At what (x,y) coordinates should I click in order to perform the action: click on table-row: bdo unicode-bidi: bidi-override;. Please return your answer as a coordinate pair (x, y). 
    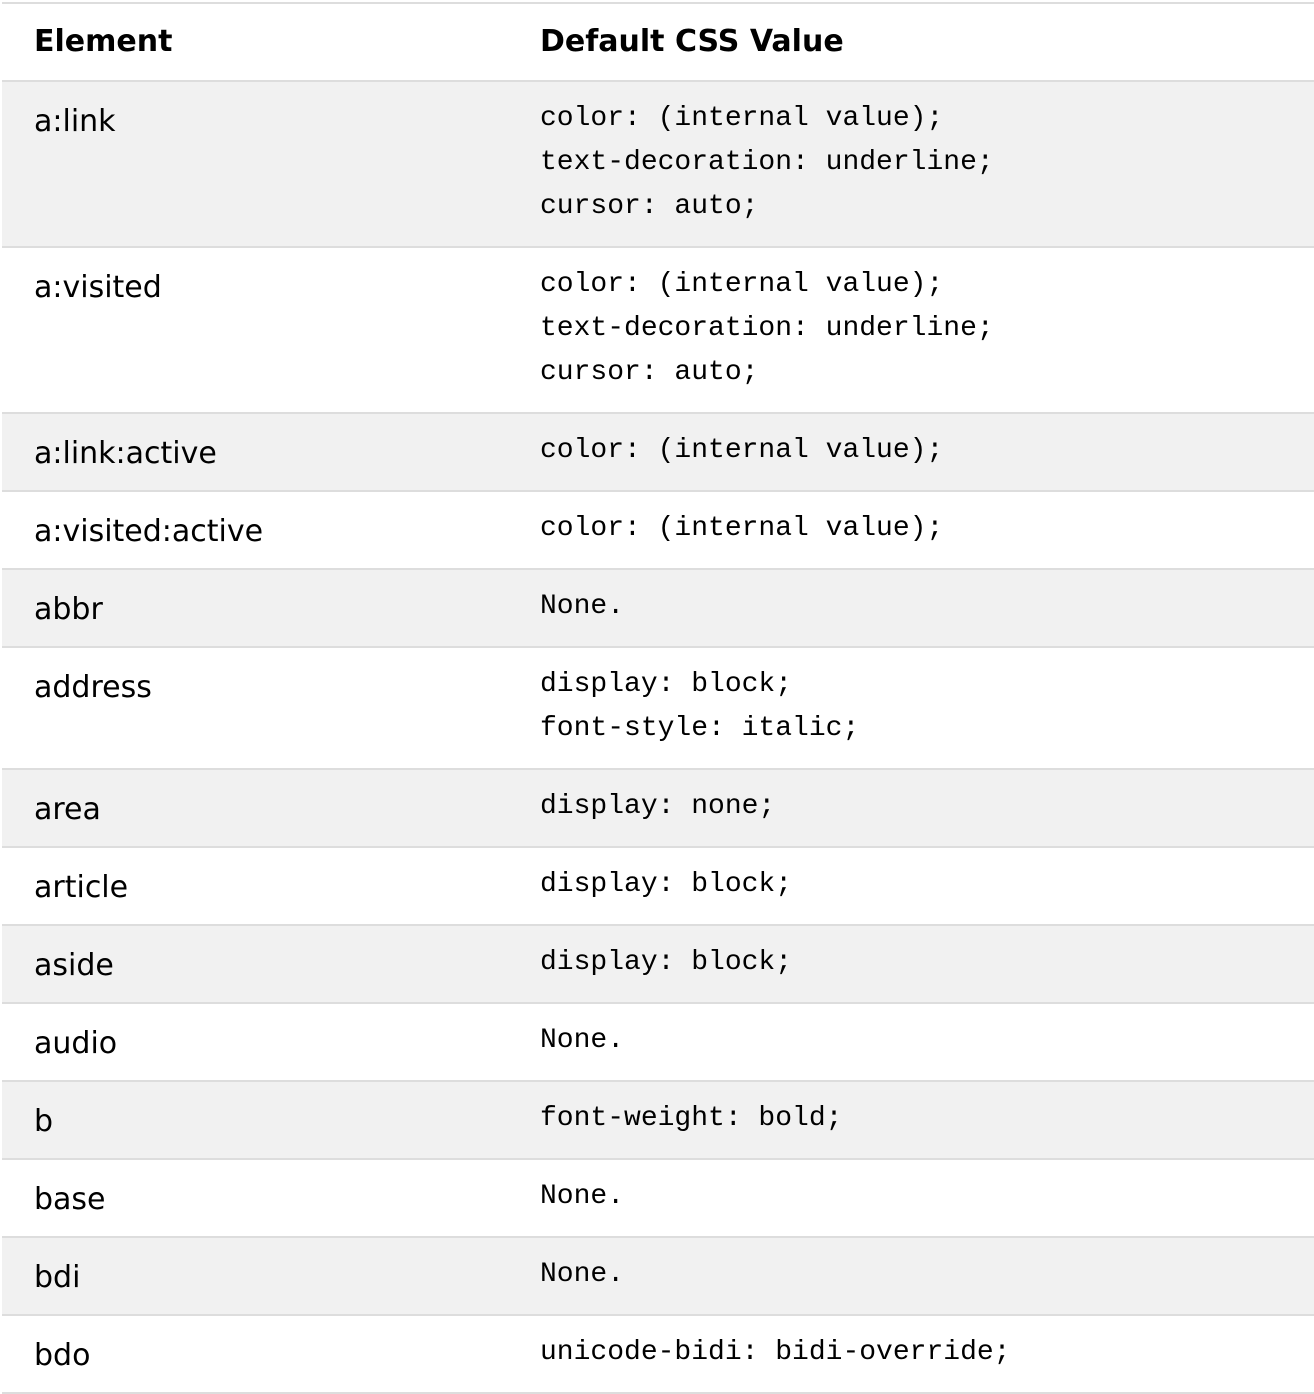
    Looking at the image, I should click on (658, 1355).